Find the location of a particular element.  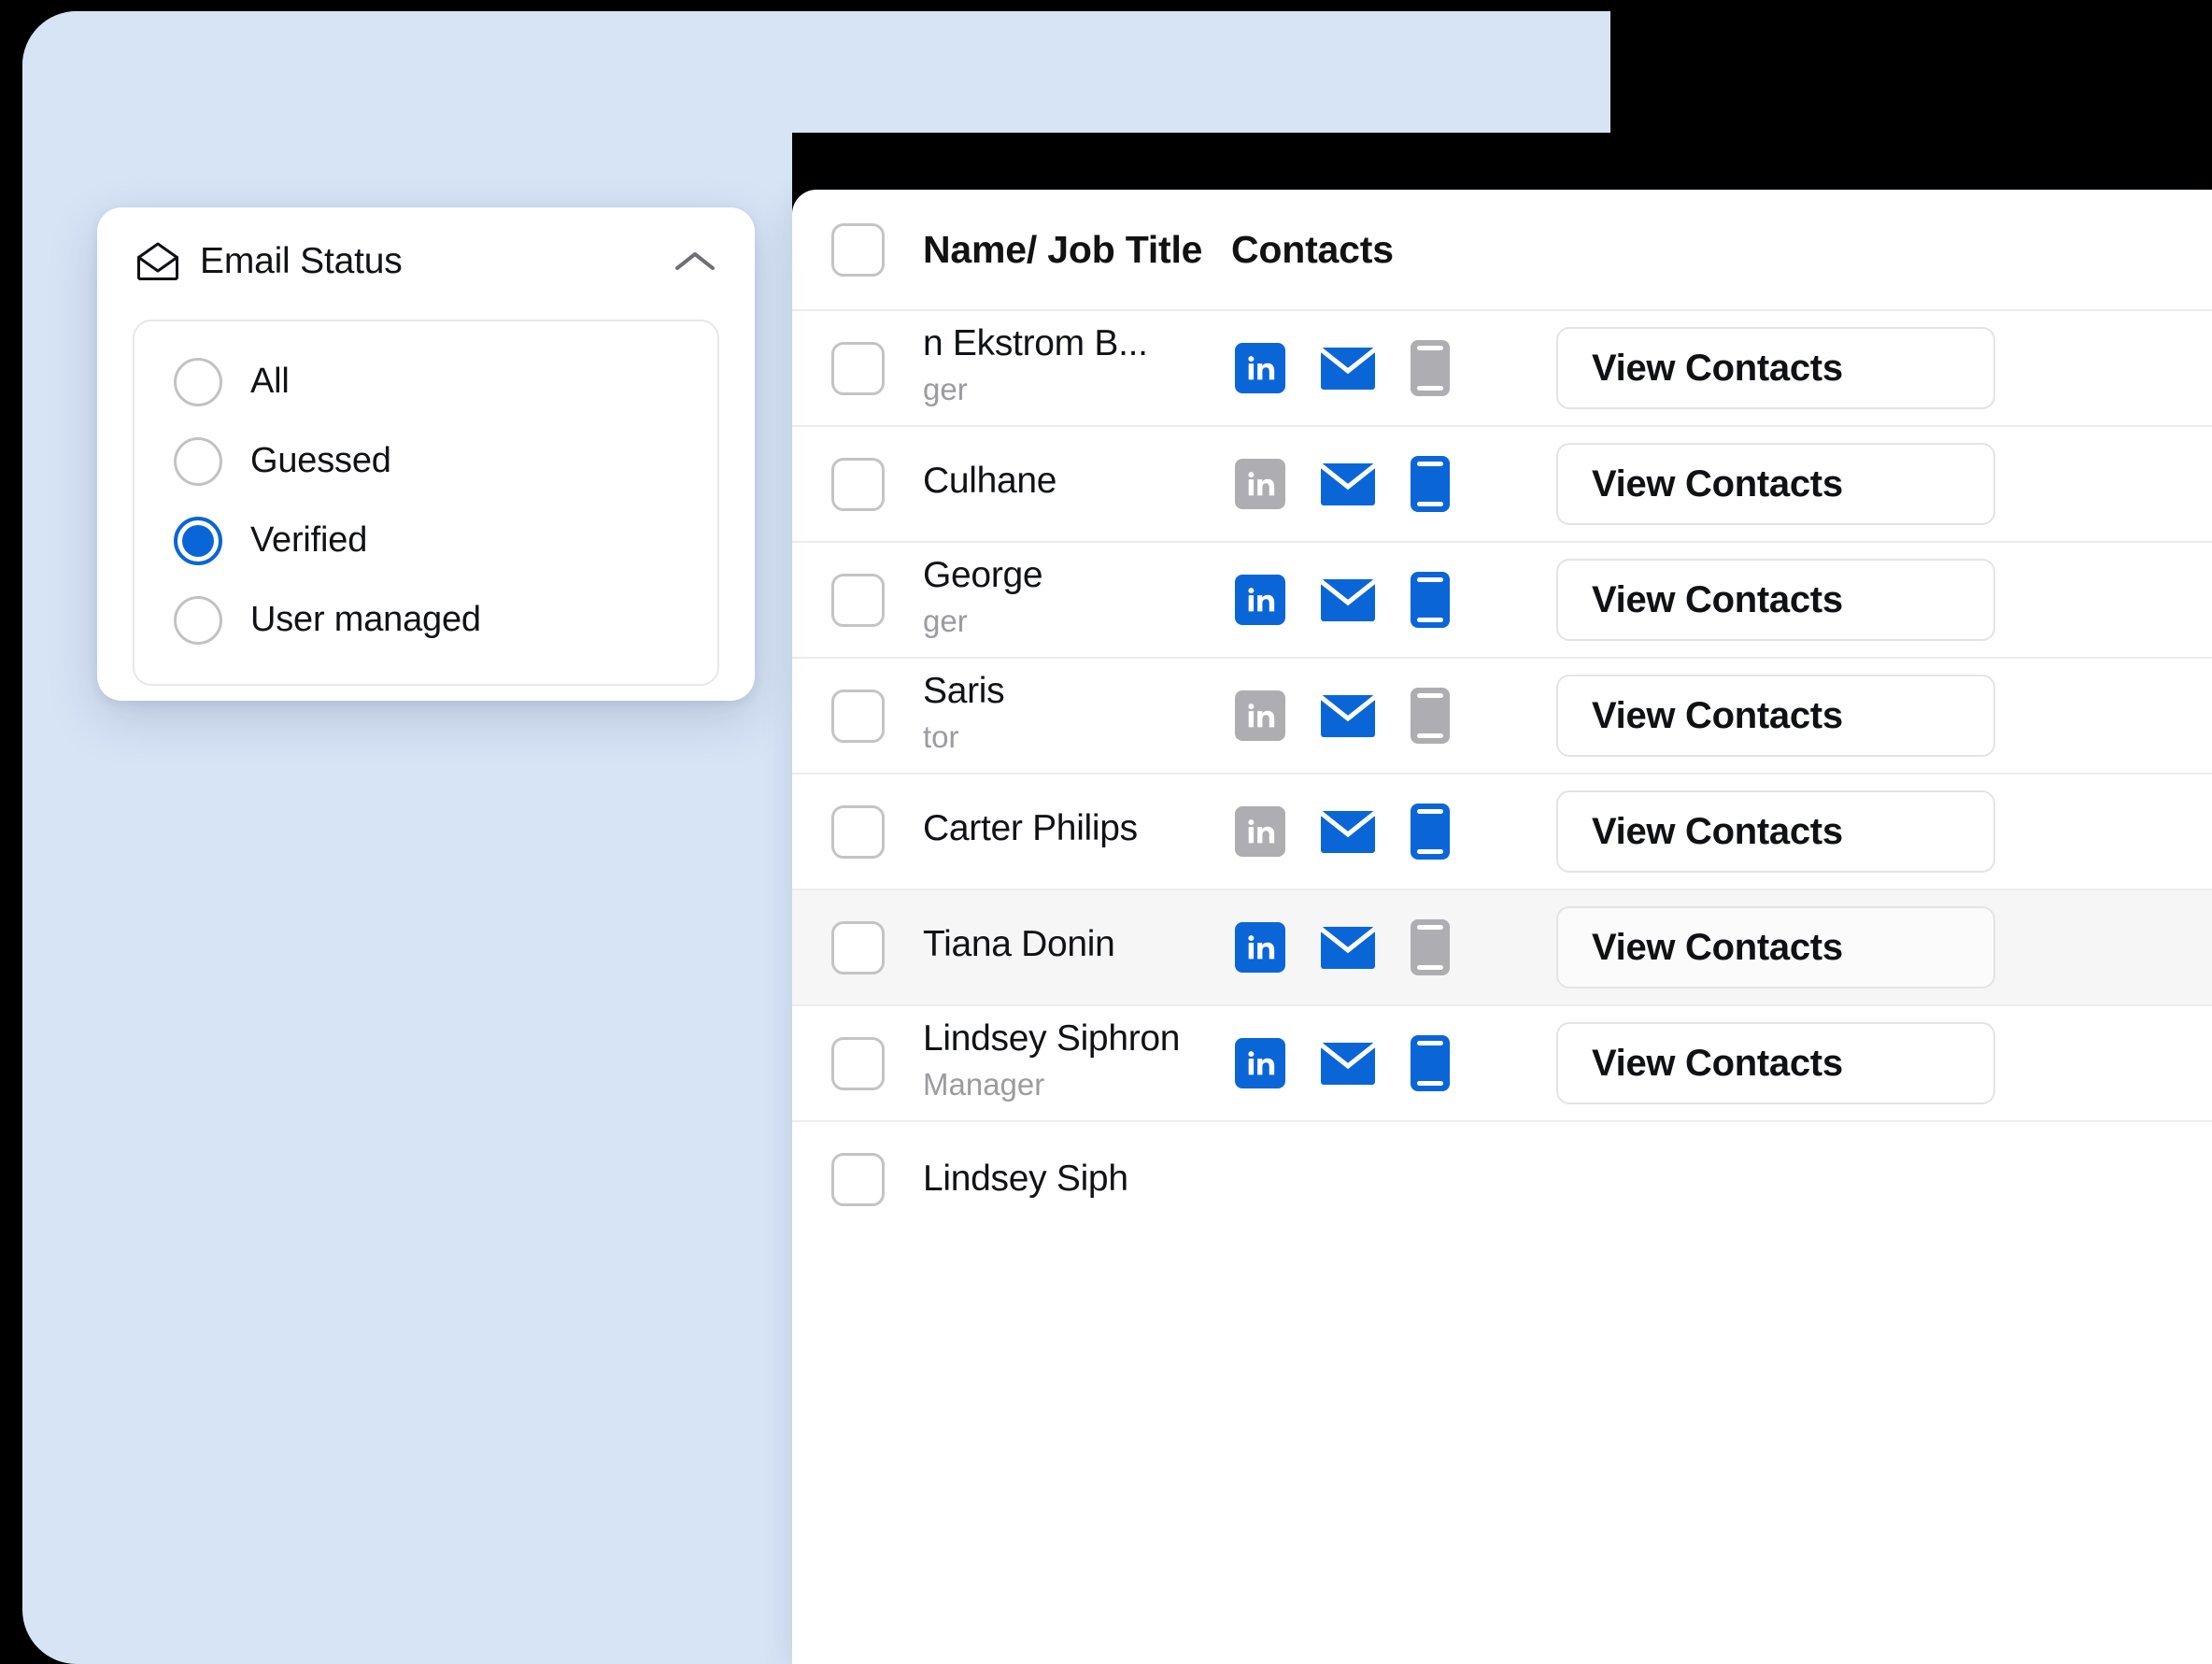

table-row: George ger View Contacts is located at coordinates (1502, 599).